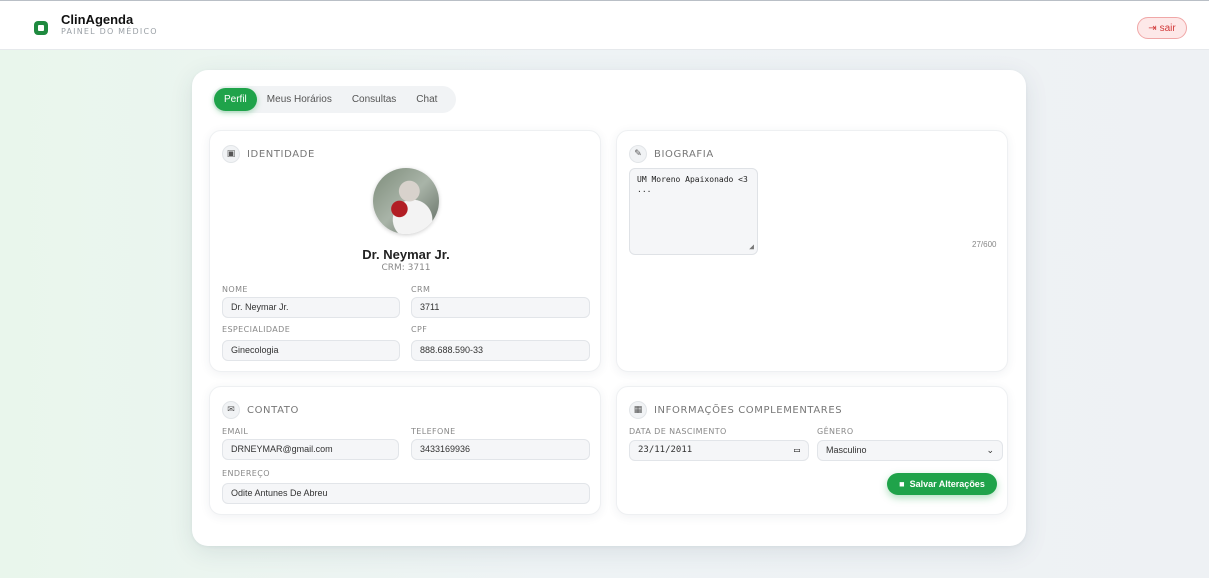 The height and width of the screenshot is (578, 1209). What do you see at coordinates (835, 431) in the screenshot?
I see `genero-label: GÊNERO` at bounding box center [835, 431].